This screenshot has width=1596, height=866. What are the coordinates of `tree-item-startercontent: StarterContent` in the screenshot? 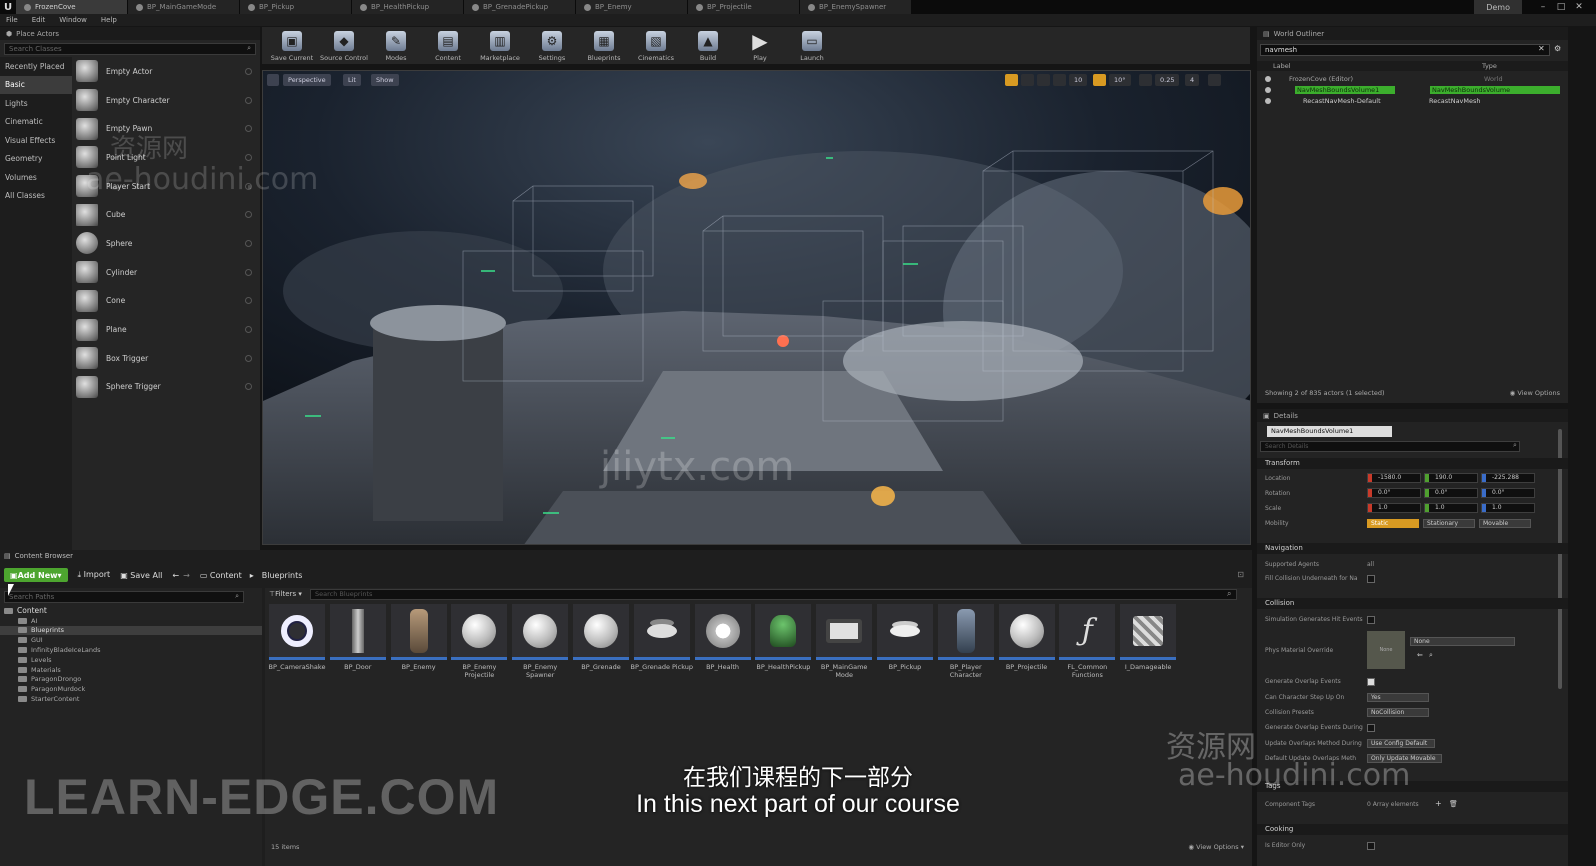 It's located at (131, 699).